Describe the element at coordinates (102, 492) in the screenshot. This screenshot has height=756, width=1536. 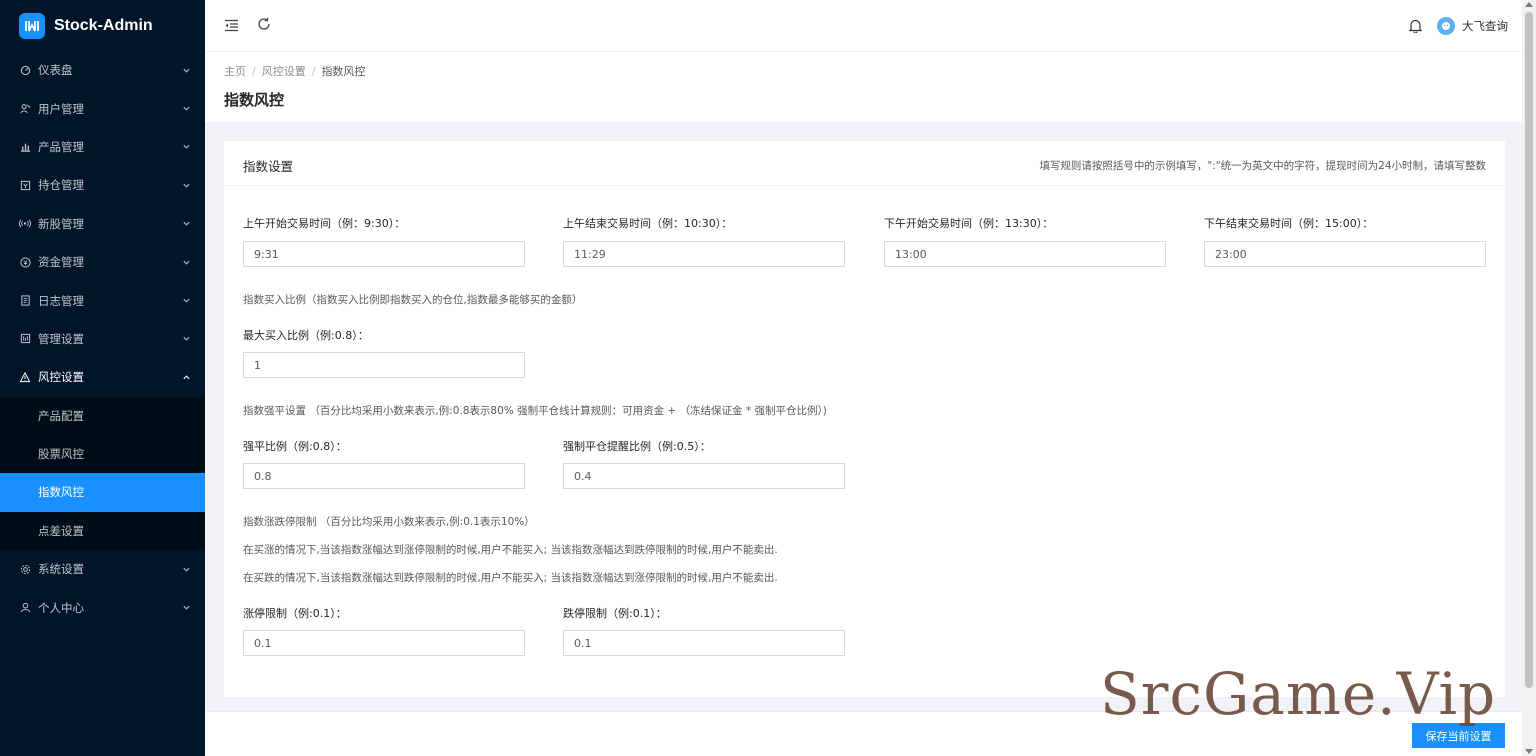
I see `sidebar-subitem-index-risk: 指数风控` at that location.